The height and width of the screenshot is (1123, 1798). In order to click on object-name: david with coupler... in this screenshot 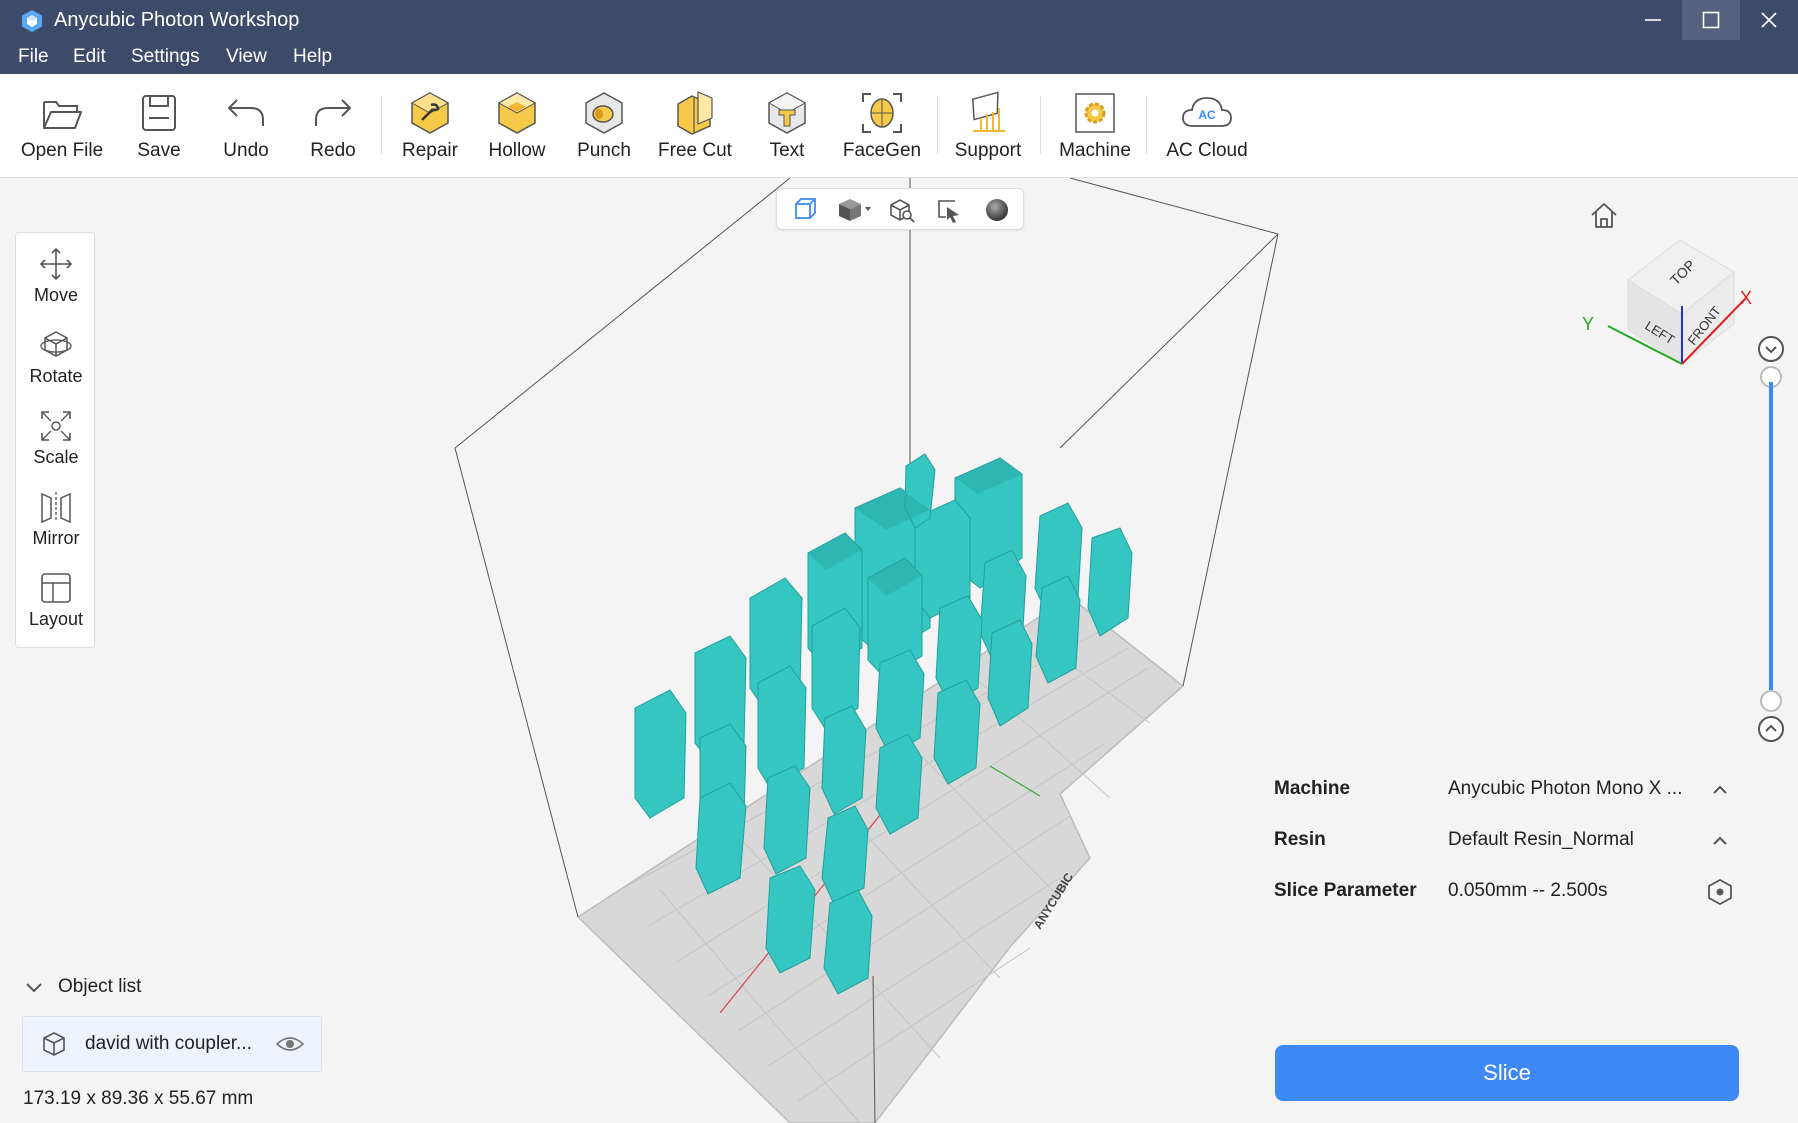, I will do `click(168, 1043)`.